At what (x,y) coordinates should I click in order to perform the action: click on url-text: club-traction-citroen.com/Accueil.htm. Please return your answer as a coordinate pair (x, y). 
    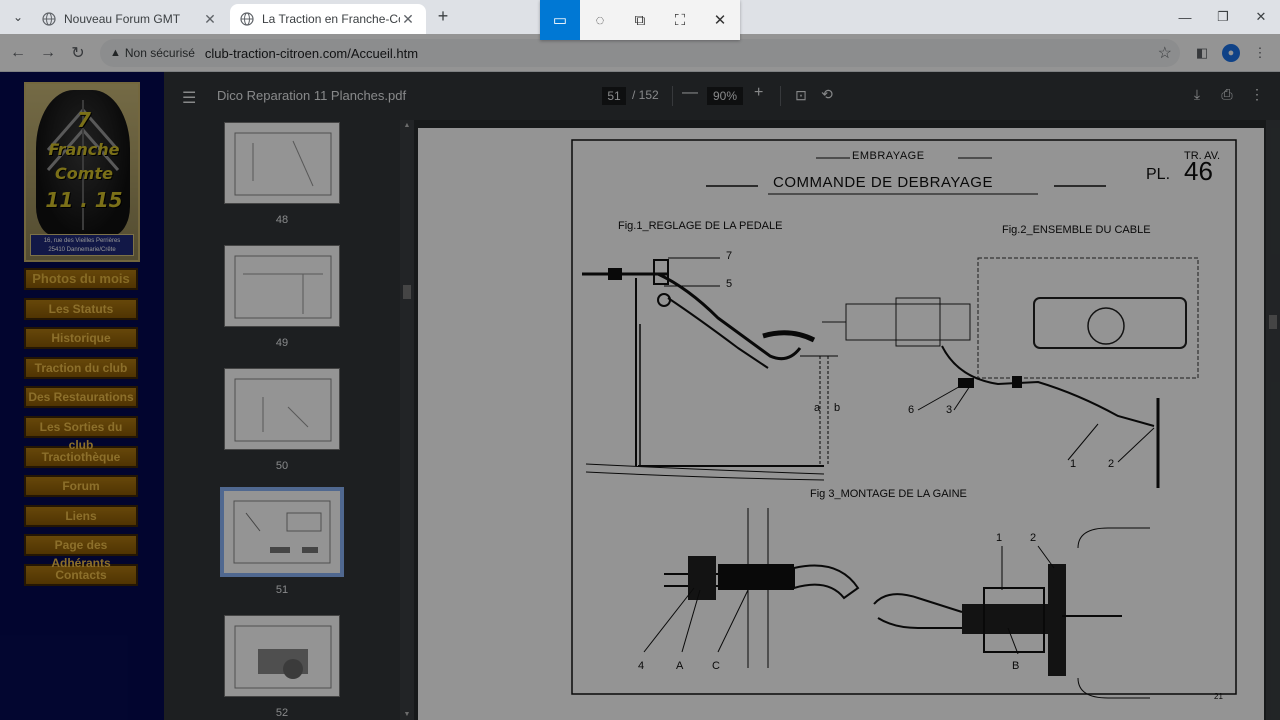
    Looking at the image, I should click on (311, 53).